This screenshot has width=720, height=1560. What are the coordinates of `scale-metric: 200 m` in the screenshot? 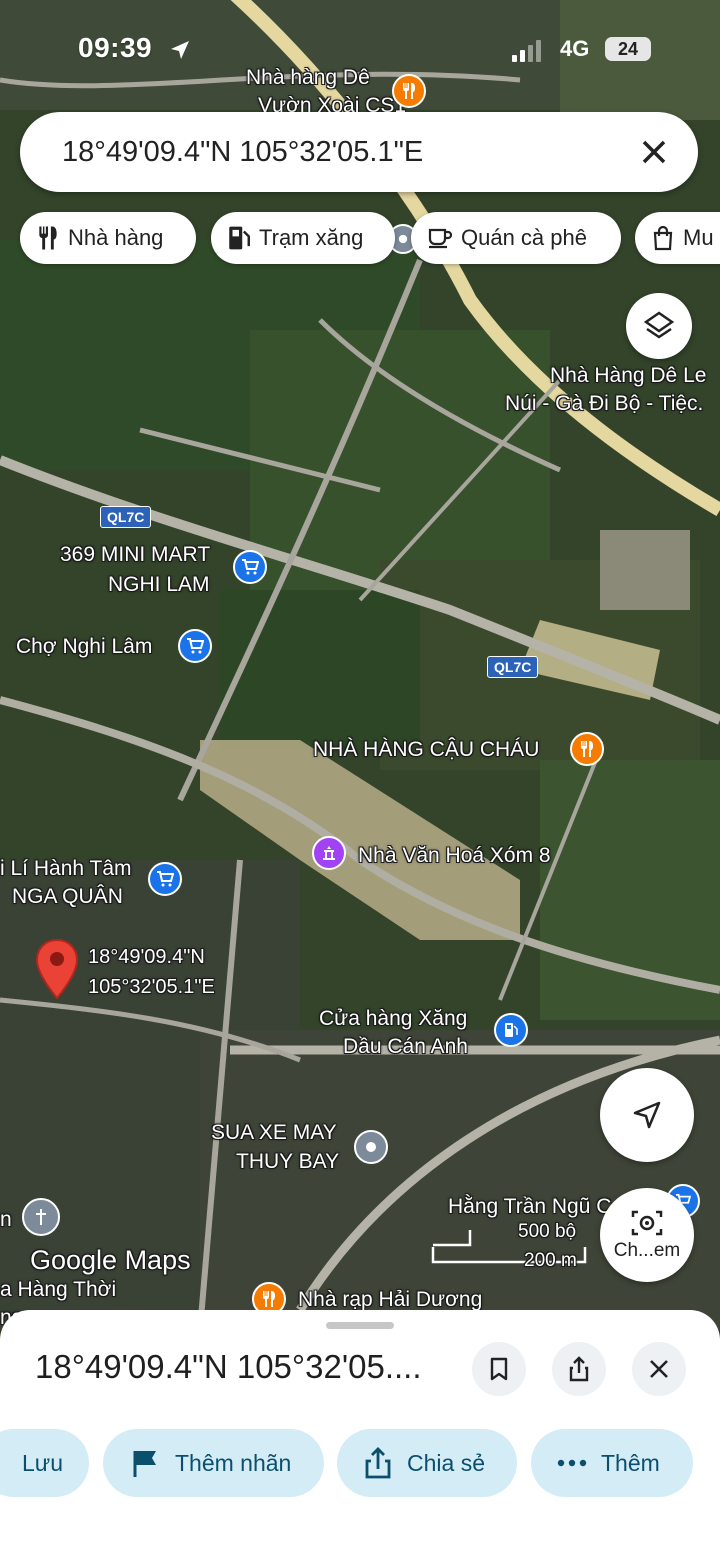 It's located at (550, 1260).